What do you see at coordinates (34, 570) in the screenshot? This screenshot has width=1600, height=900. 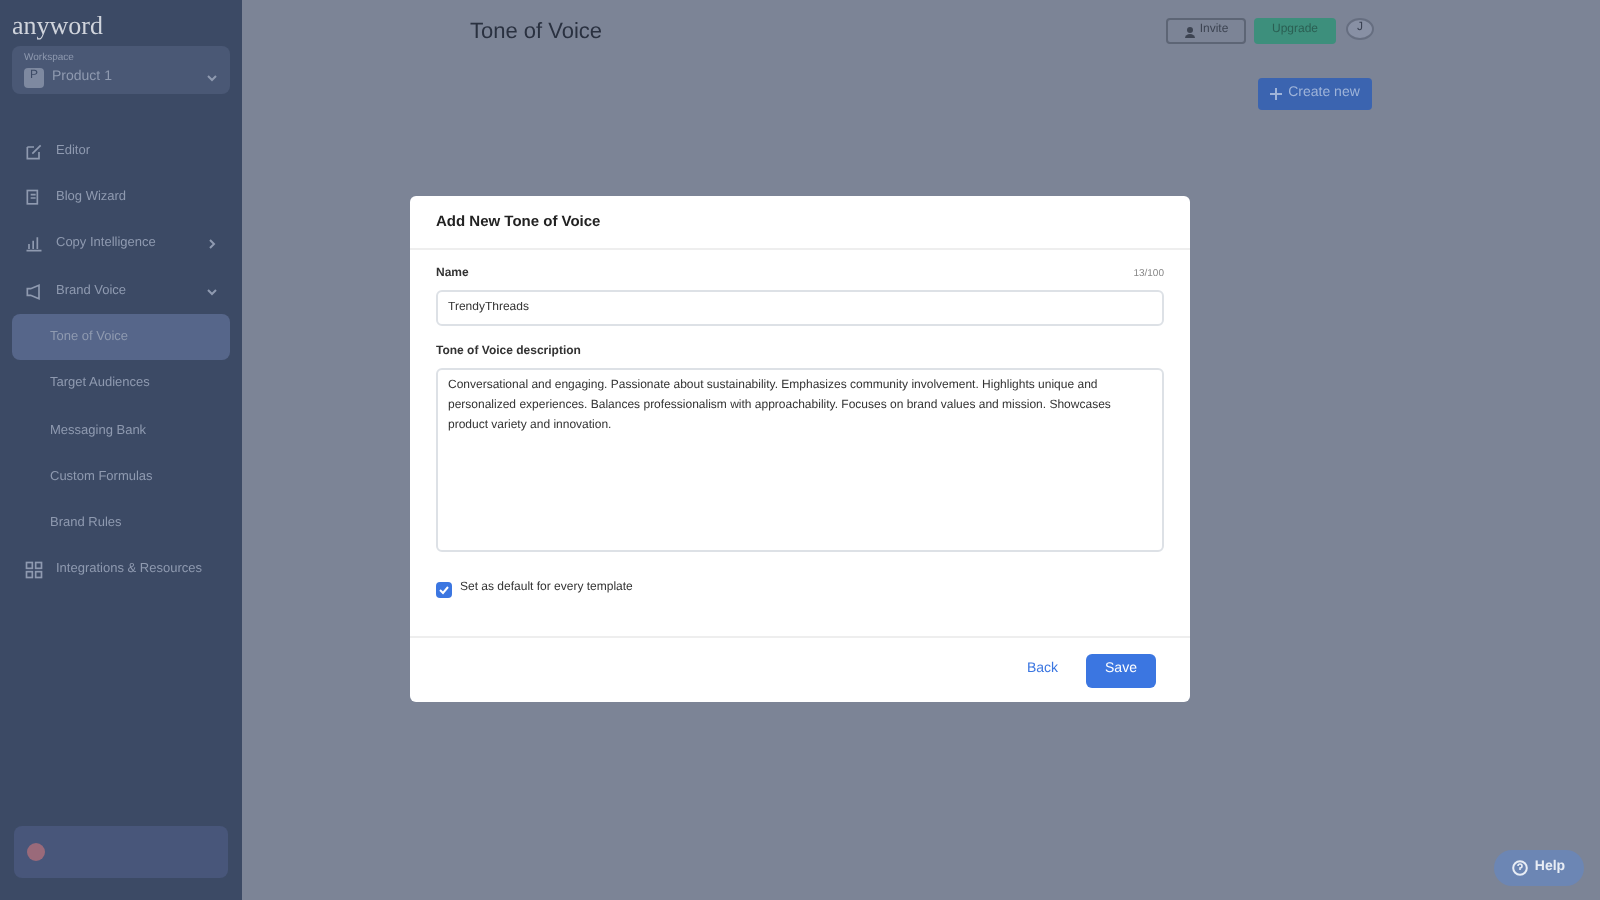 I see `grid-icon` at bounding box center [34, 570].